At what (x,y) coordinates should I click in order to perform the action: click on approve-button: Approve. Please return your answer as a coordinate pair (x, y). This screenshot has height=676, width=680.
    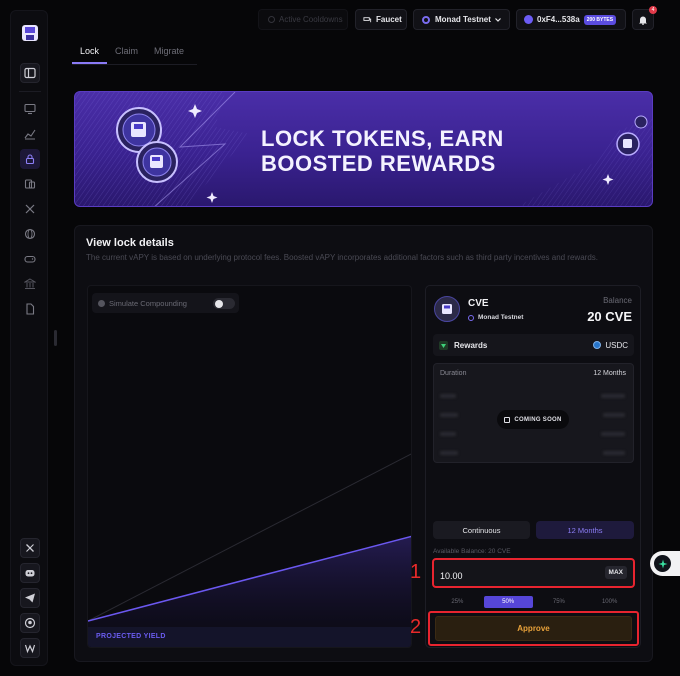
    Looking at the image, I should click on (533, 628).